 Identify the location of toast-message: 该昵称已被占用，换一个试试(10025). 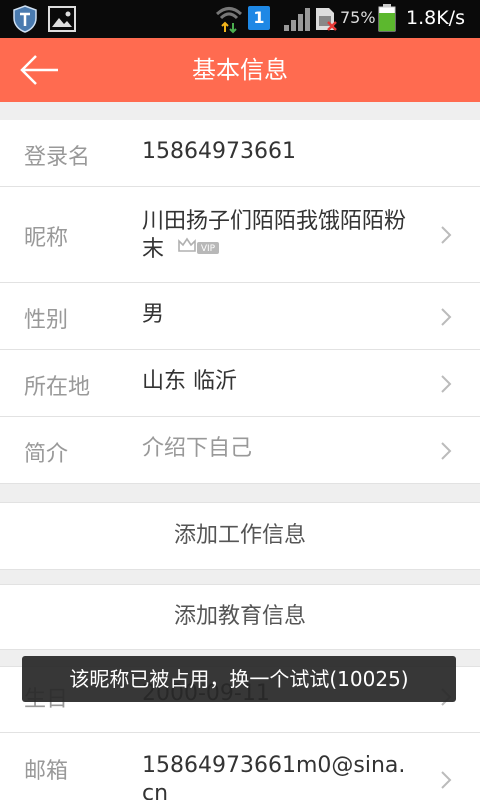
(239, 679).